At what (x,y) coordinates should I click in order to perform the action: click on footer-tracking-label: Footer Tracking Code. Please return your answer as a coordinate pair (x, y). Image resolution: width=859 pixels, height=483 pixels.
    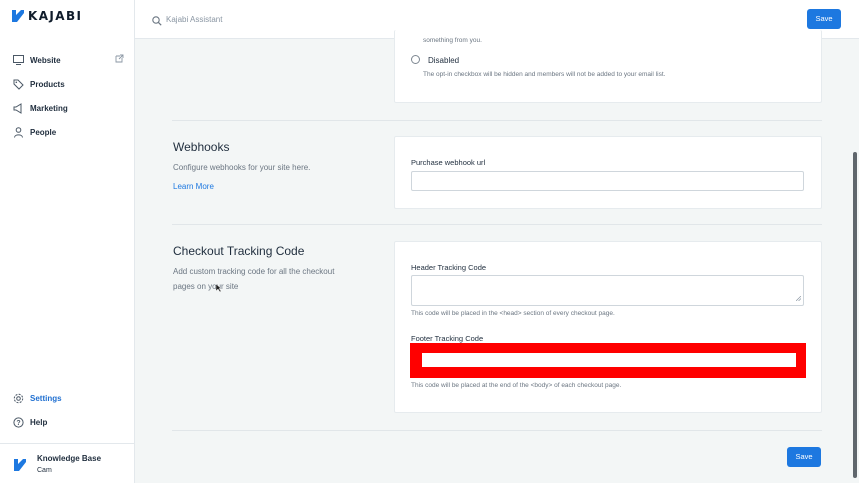
    Looking at the image, I should click on (447, 338).